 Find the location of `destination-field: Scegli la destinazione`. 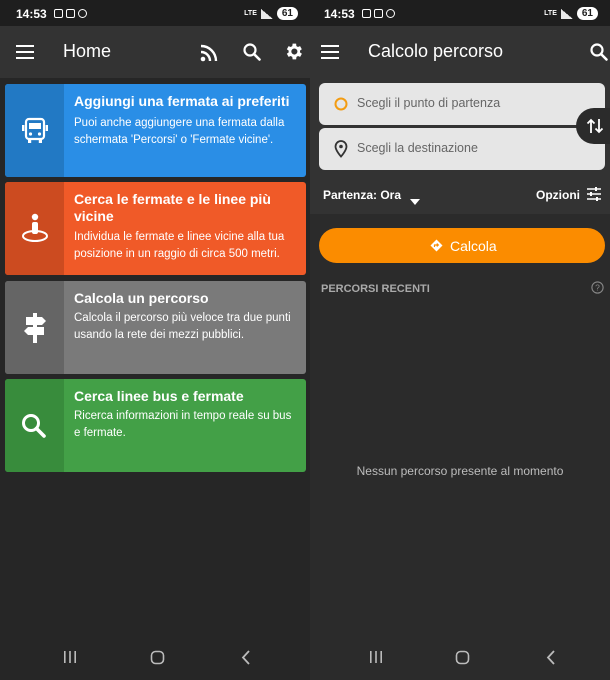

destination-field: Scegli la destinazione is located at coordinates (462, 149).